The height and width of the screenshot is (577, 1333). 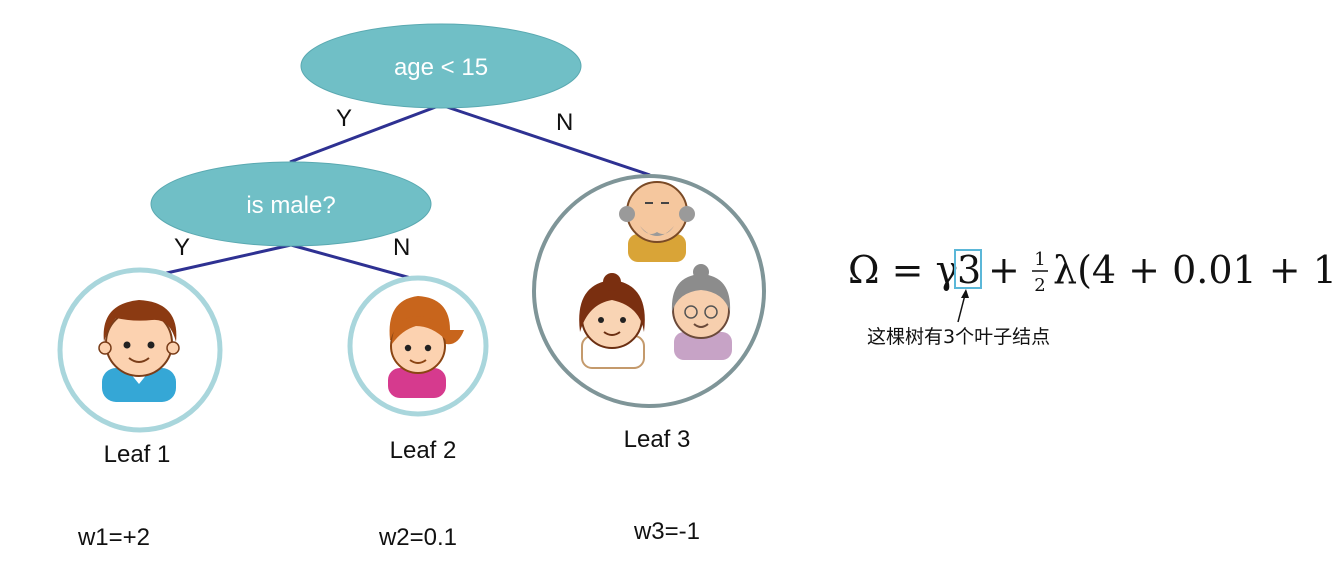 What do you see at coordinates (423, 450) in the screenshot?
I see `leaf-2-label: Leaf 2` at bounding box center [423, 450].